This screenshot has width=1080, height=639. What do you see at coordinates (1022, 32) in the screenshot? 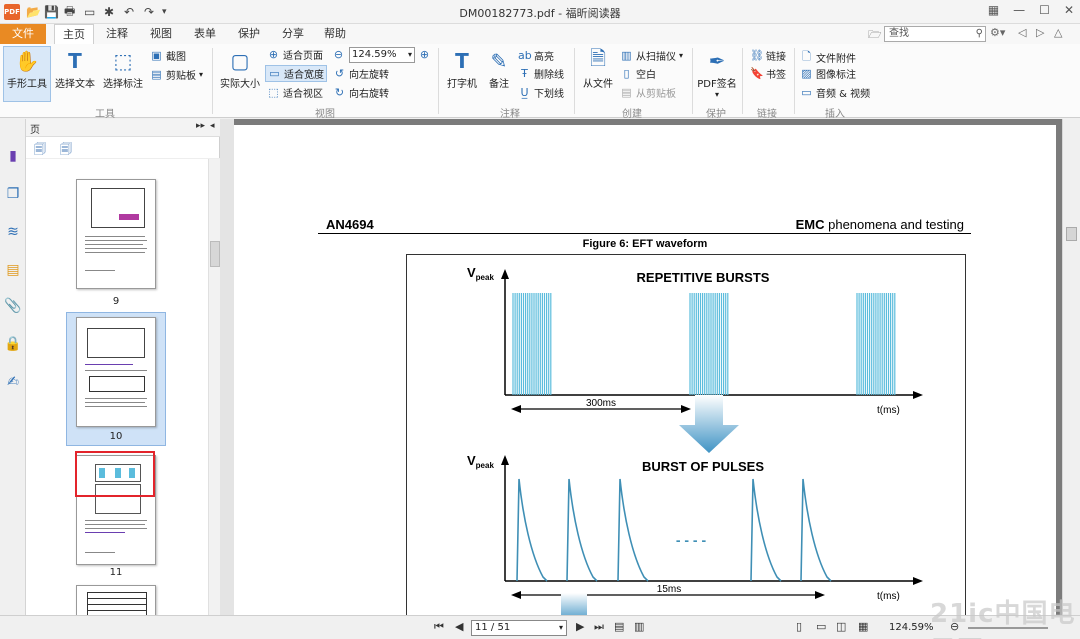
I see `nav-back-icon: ◁` at bounding box center [1022, 32].